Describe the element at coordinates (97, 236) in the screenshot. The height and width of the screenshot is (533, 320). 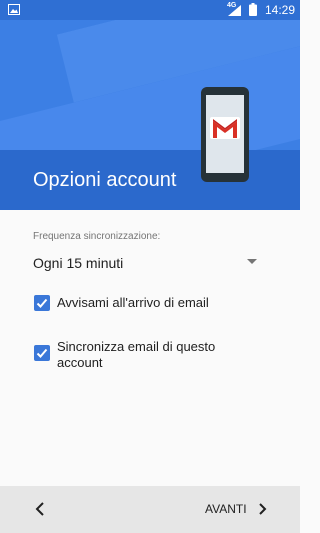
I see `sync-frequency-label: Frequenza sincronizzazione:` at that location.